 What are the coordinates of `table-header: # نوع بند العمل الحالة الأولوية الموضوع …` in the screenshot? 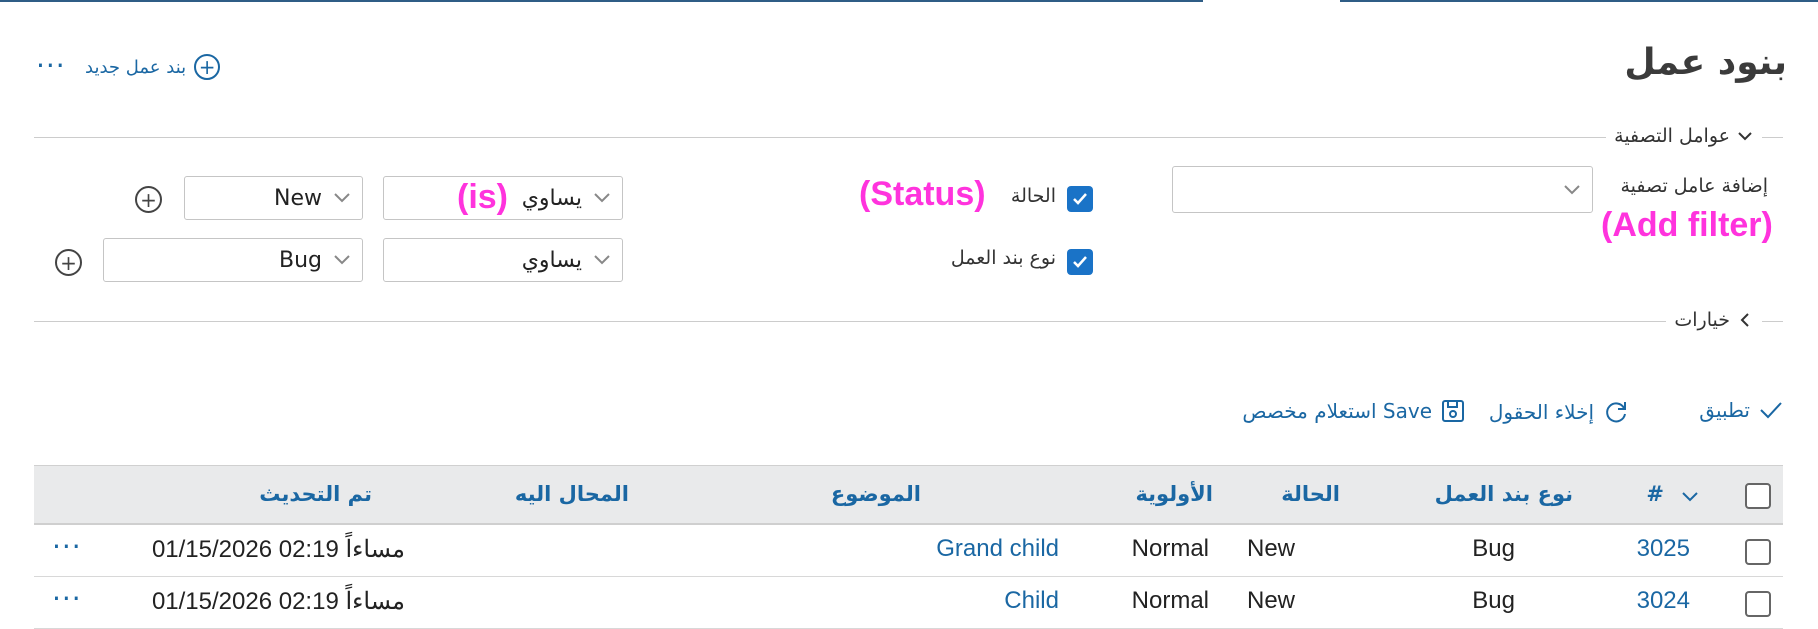 It's located at (908, 495).